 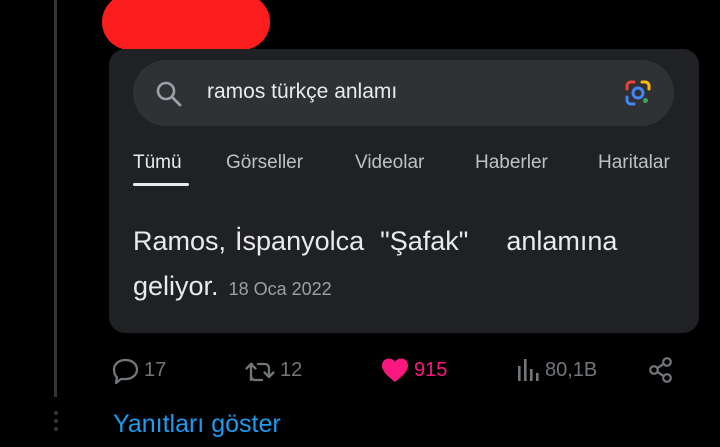 I want to click on tweet-actions: 17 12 915 80,1B, so click(x=360, y=370).